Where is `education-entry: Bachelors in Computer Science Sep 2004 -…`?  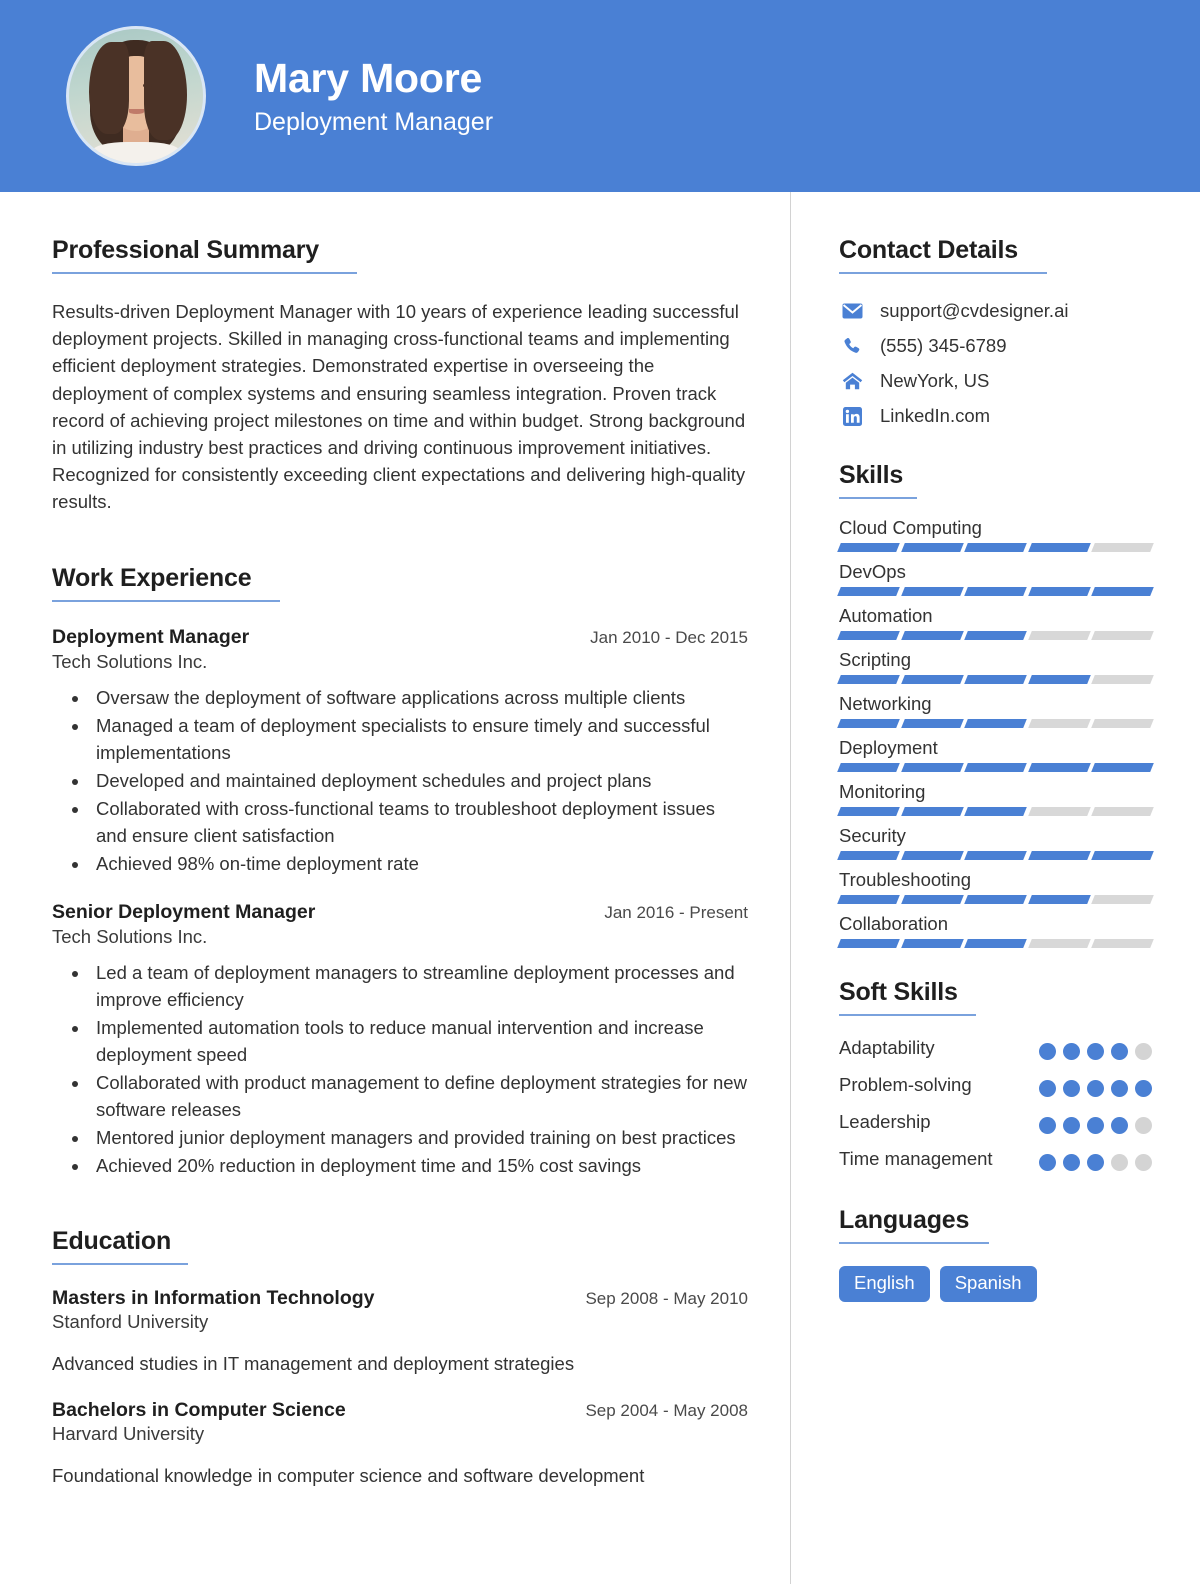 education-entry: Bachelors in Computer Science Sep 2004 -… is located at coordinates (400, 1444).